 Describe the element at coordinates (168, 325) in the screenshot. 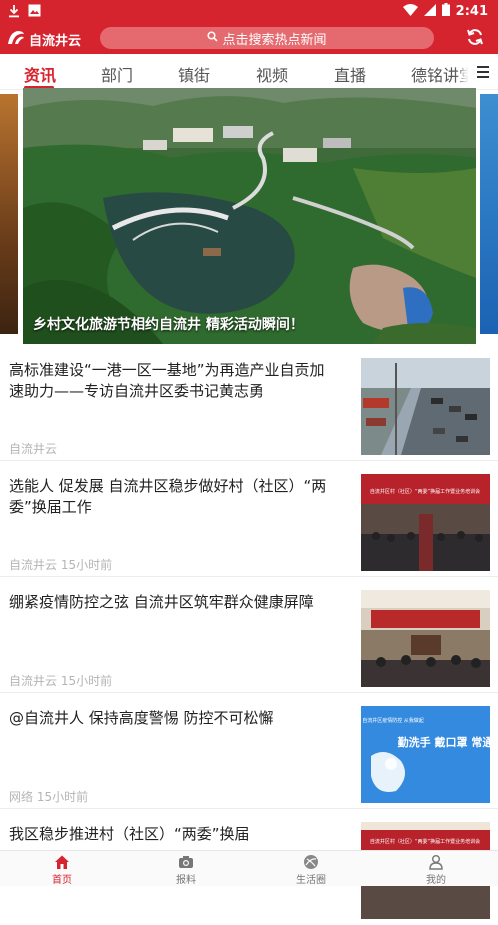

I see `banner-caption: 乡村文化旅游节相约自流井 精彩活动瞬间！` at that location.